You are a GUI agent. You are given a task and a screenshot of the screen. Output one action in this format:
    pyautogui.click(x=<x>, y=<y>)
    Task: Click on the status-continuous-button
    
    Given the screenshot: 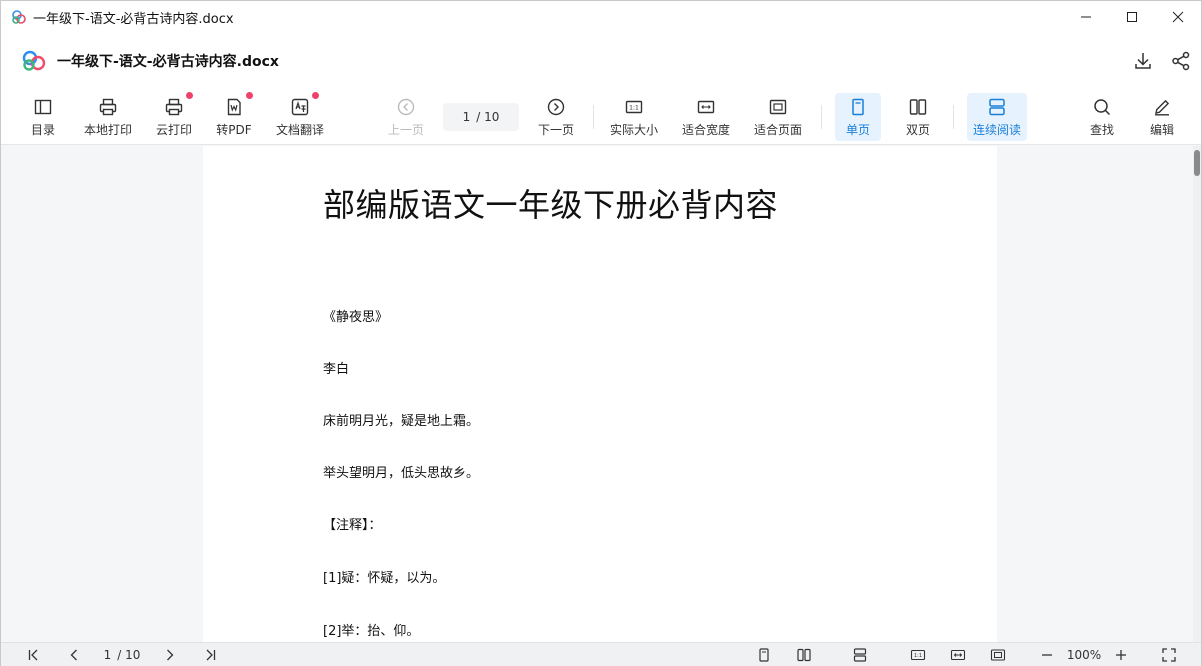 What is the action you would take?
    pyautogui.click(x=860, y=655)
    